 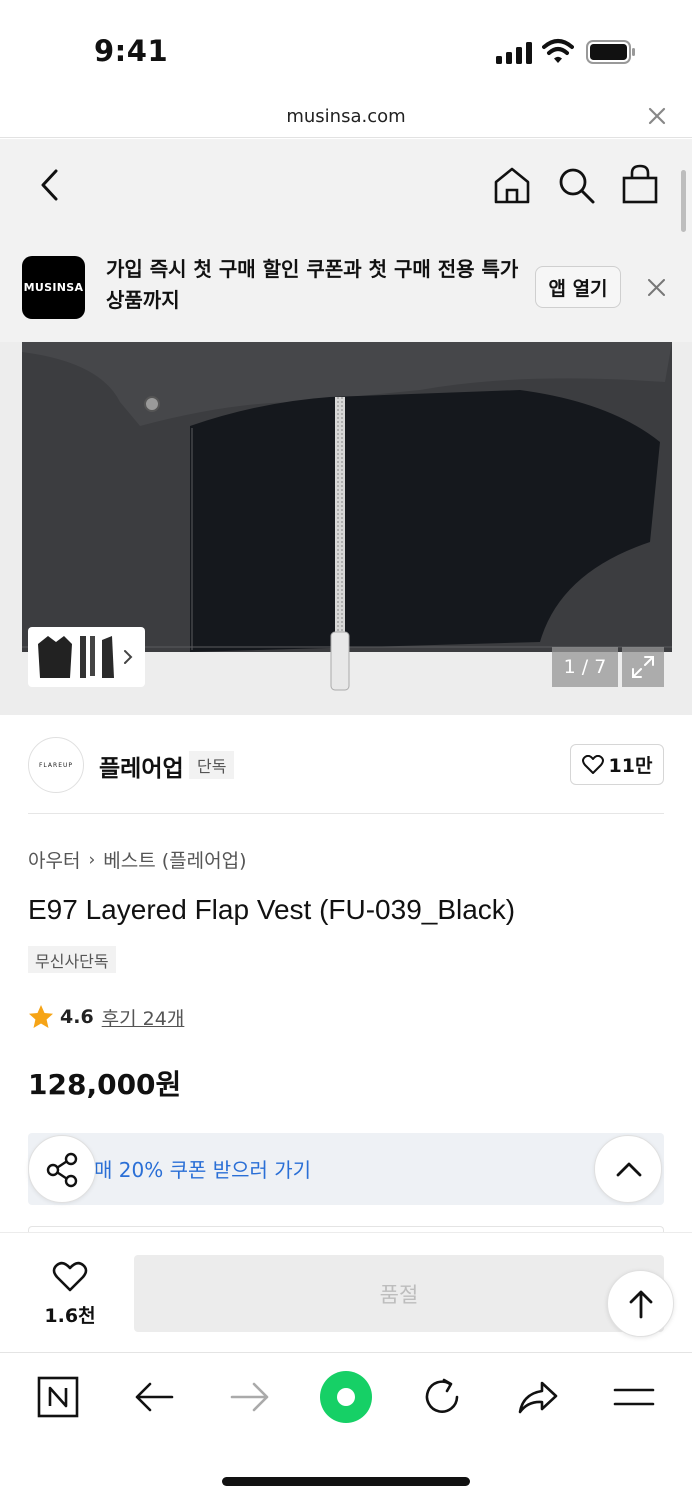 What do you see at coordinates (250, 1397) in the screenshot?
I see `arrow-right-icon` at bounding box center [250, 1397].